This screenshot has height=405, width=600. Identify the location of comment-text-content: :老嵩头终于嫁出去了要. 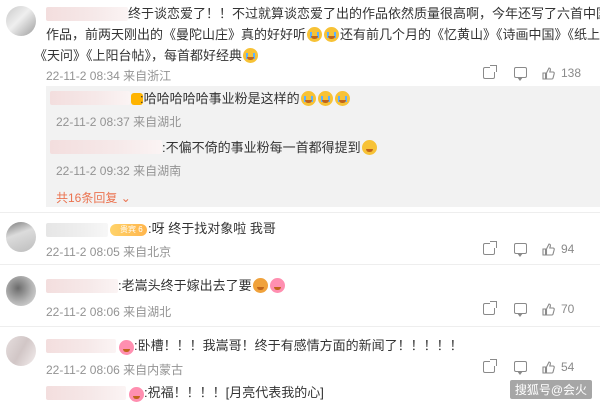
(185, 285).